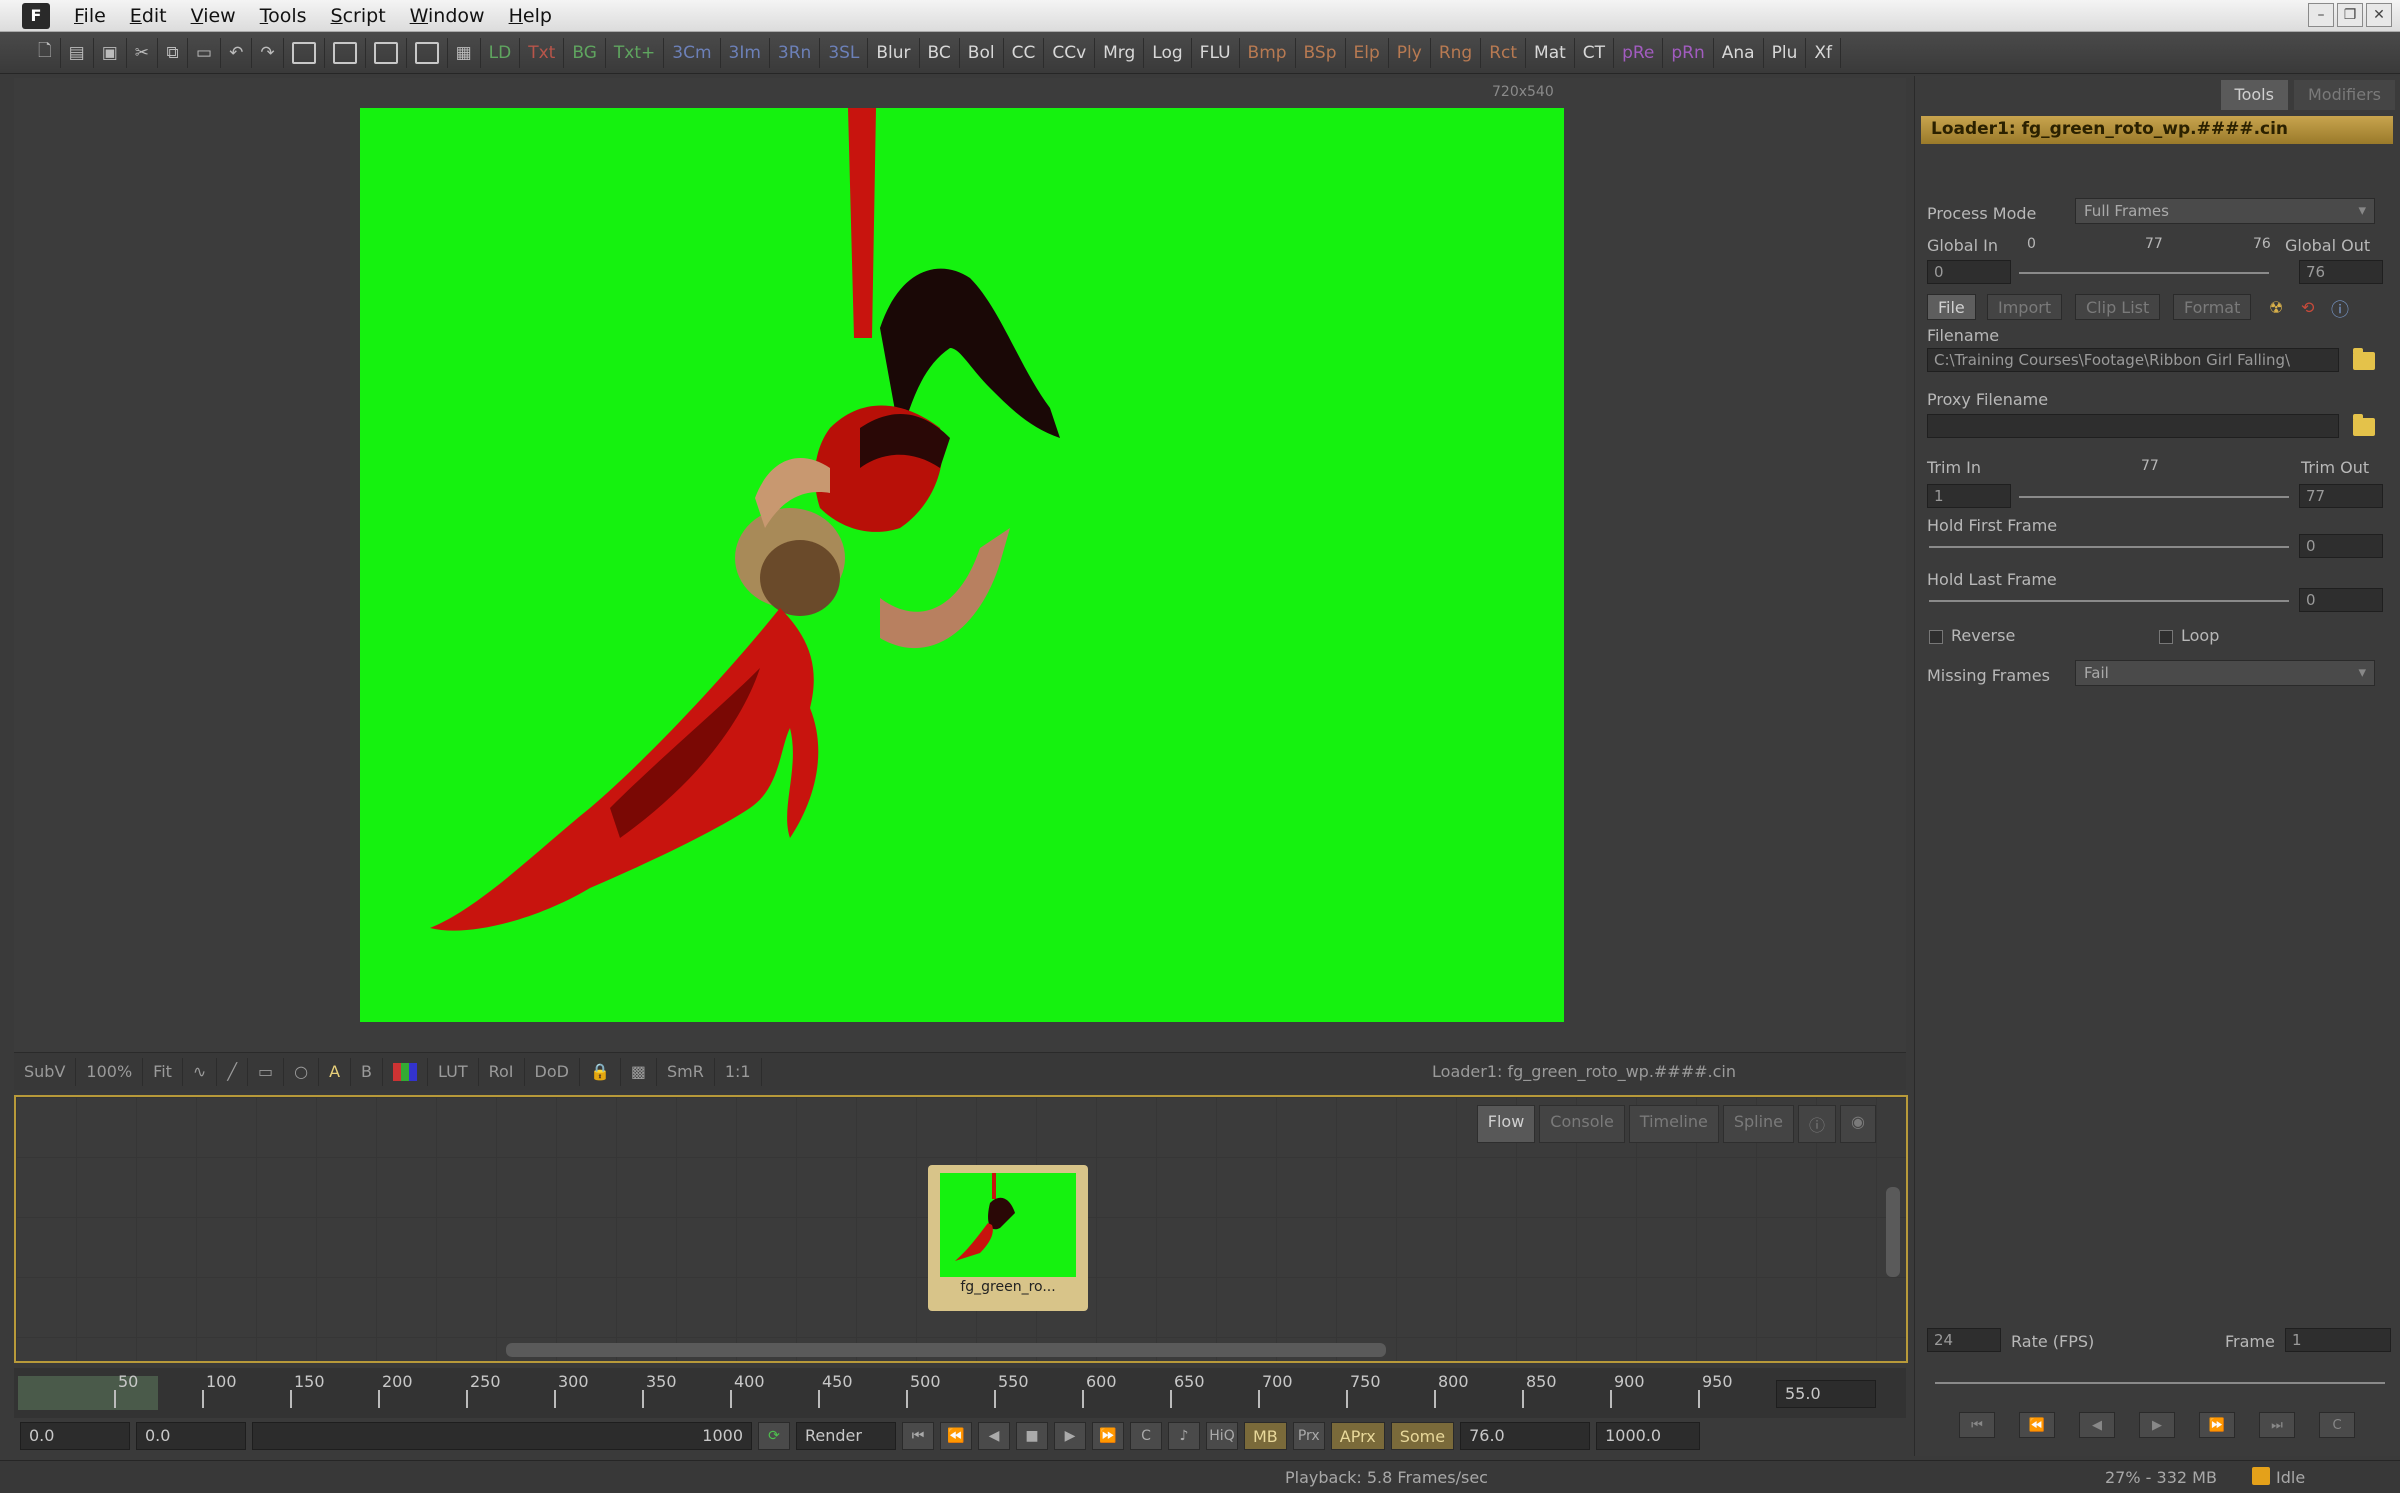 The height and width of the screenshot is (1493, 2400). What do you see at coordinates (405, 1071) in the screenshot?
I see `color-channels-icon` at bounding box center [405, 1071].